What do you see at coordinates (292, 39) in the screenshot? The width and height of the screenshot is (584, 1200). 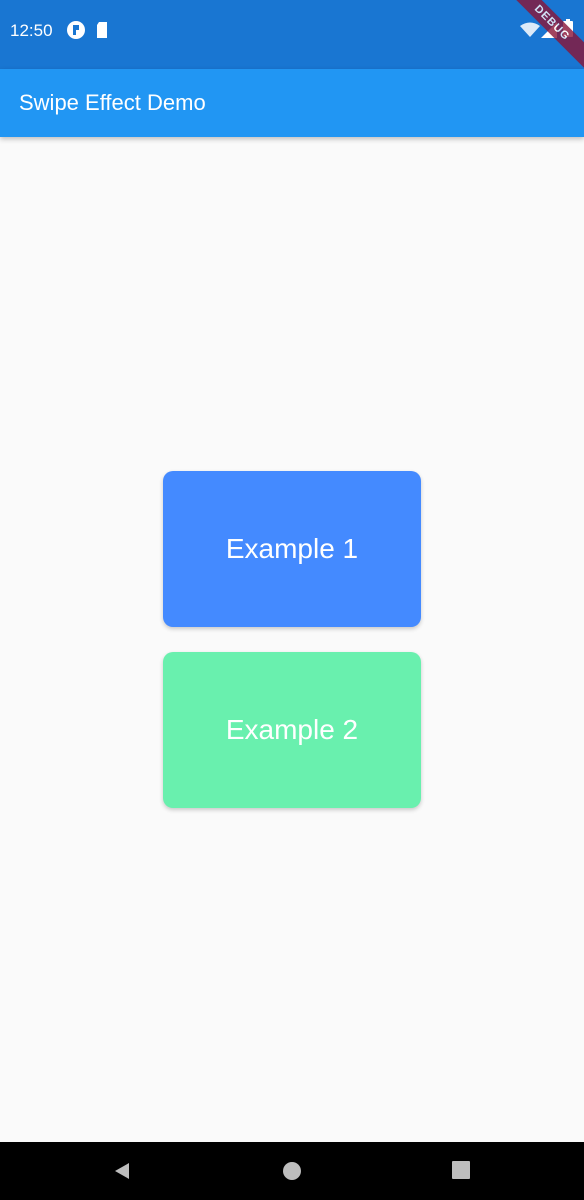 I see `status-bar: 12:50 DEBUG` at bounding box center [292, 39].